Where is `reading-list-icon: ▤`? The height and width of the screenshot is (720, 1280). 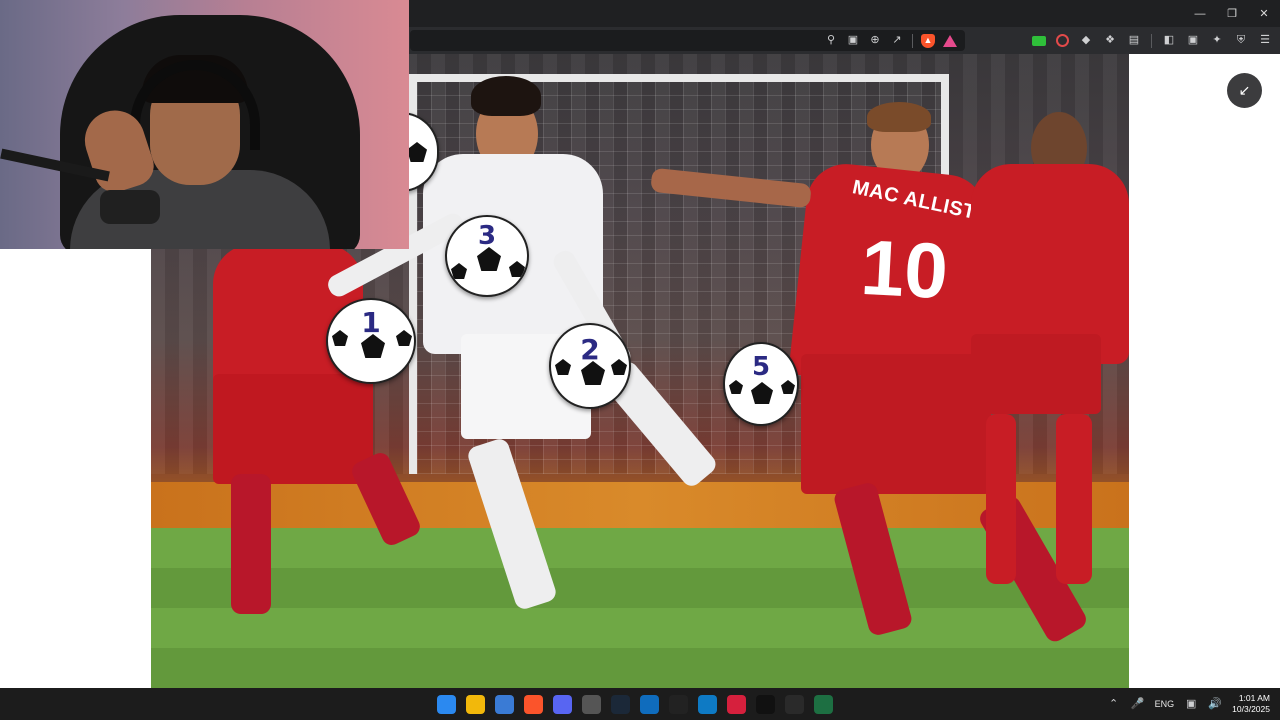
reading-list-icon: ▤ is located at coordinates (1134, 41).